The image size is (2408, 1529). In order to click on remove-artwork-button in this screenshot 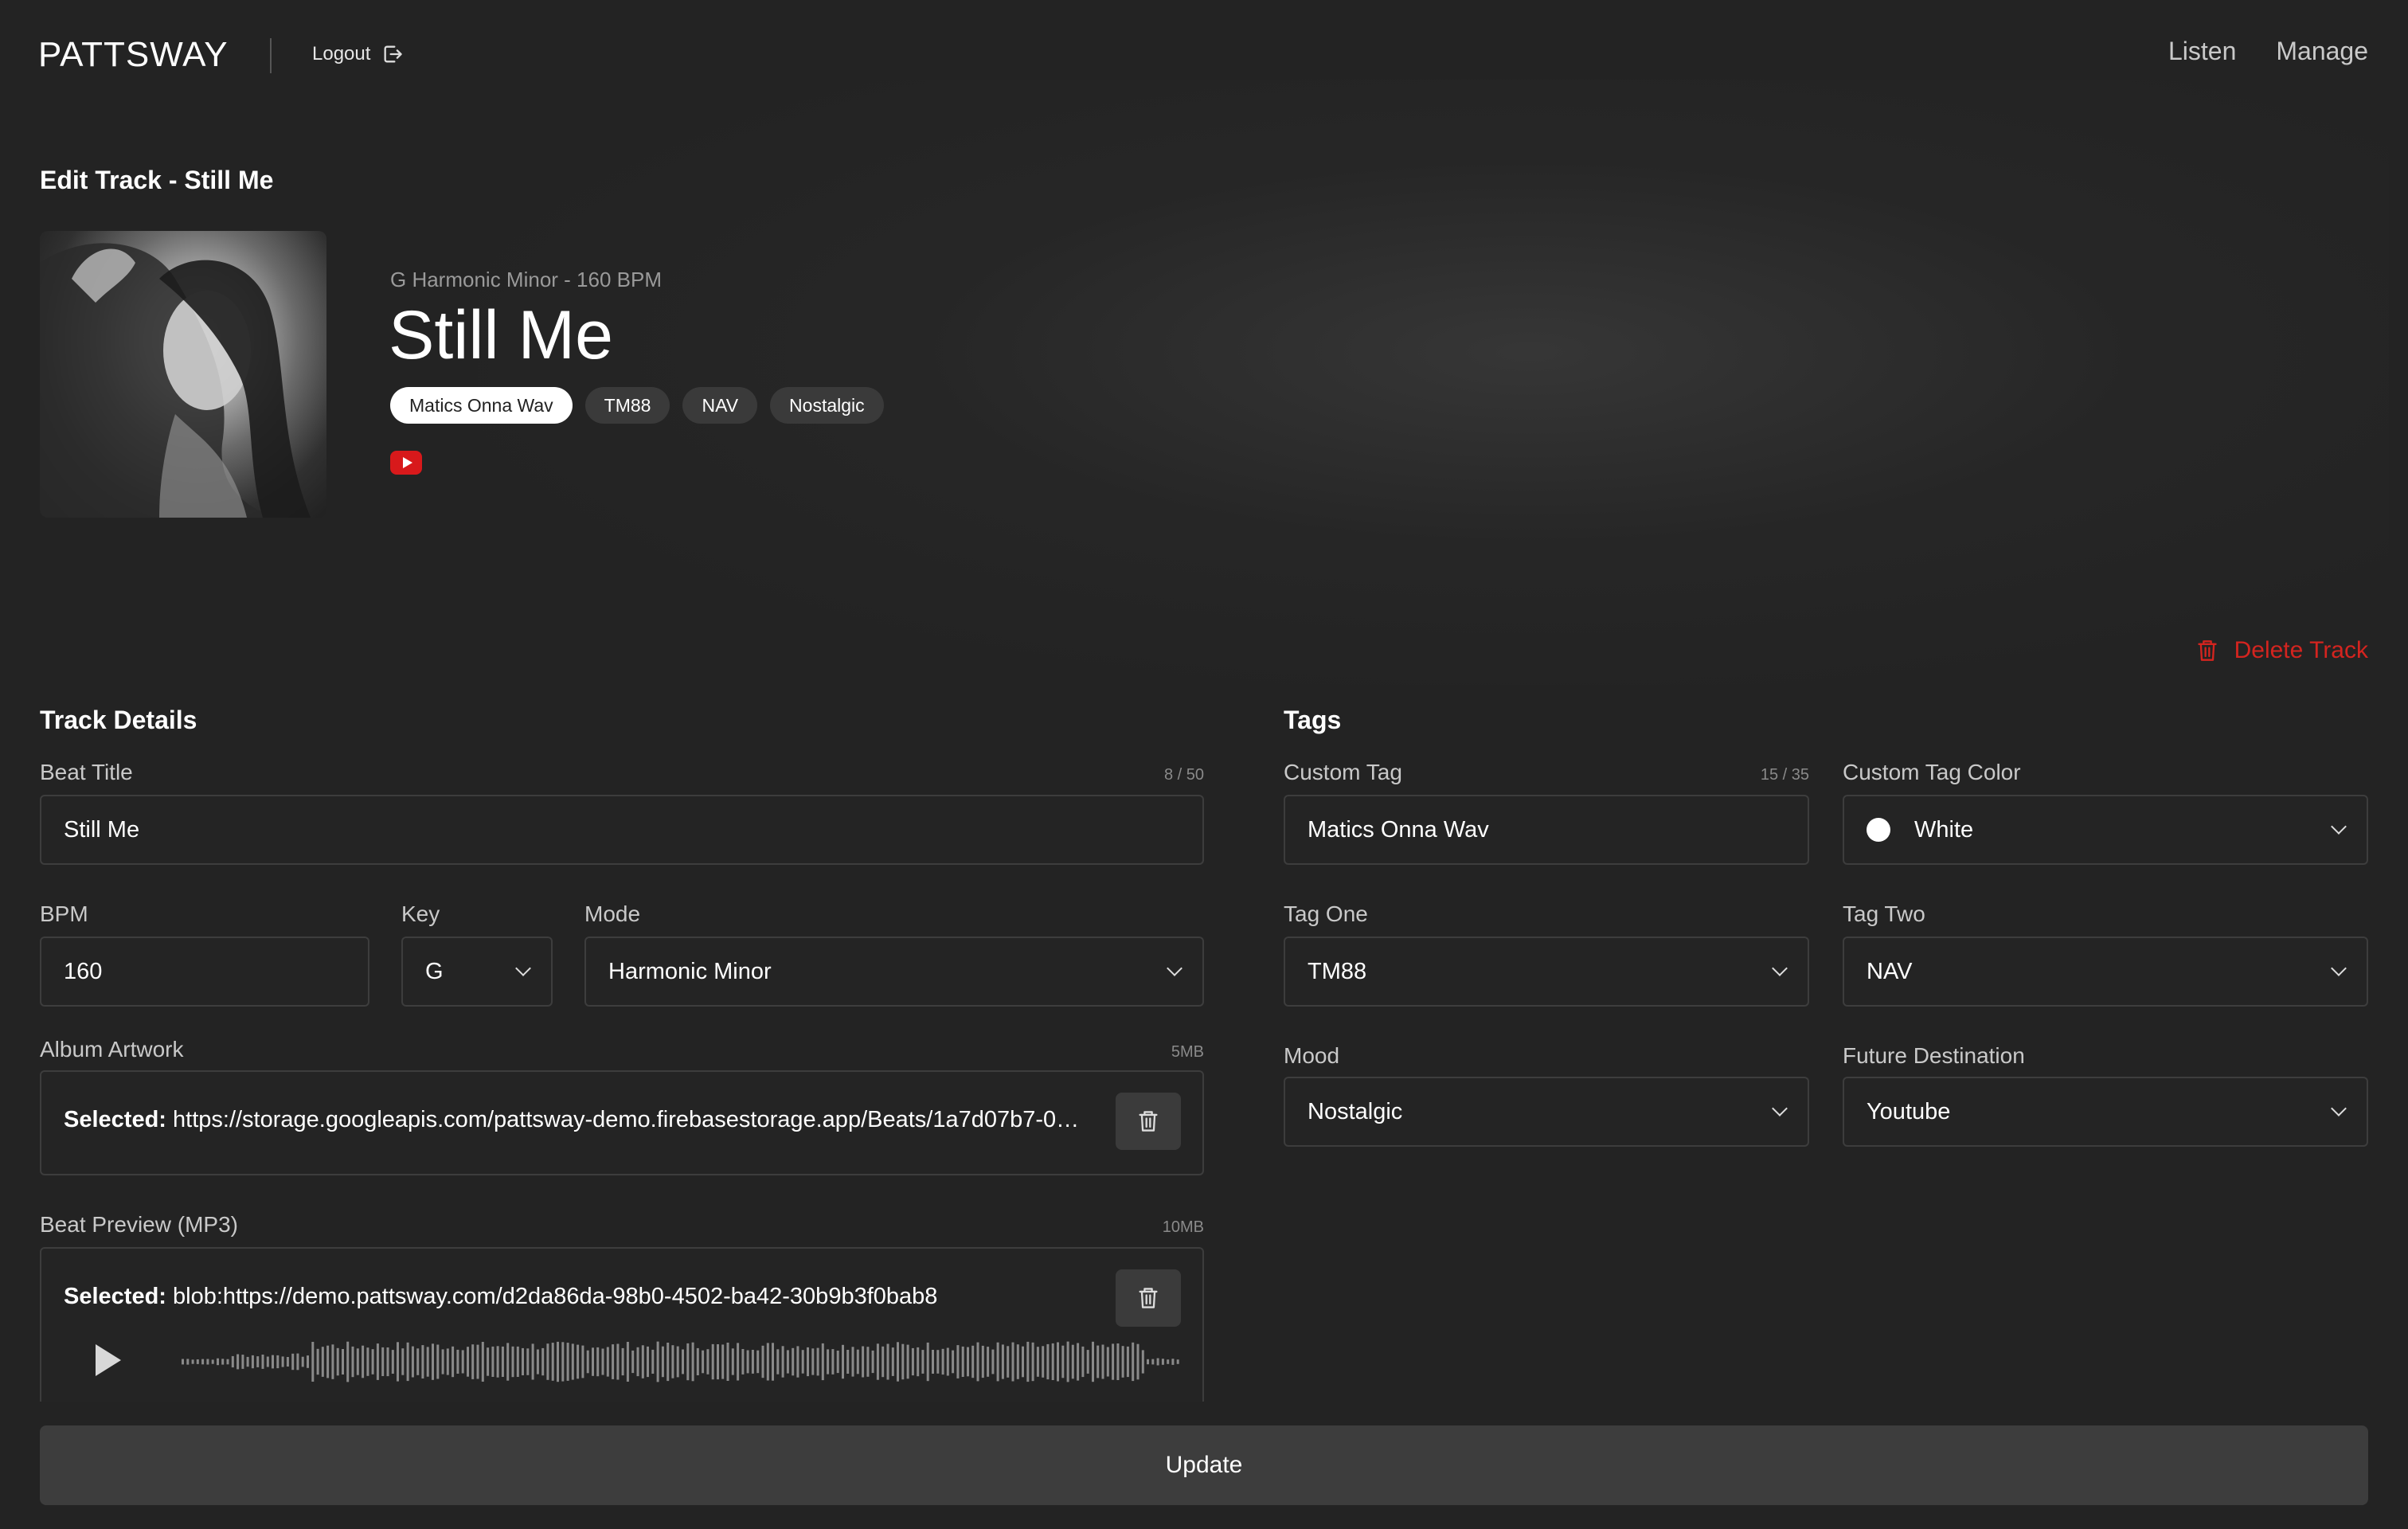, I will do `click(1148, 1121)`.